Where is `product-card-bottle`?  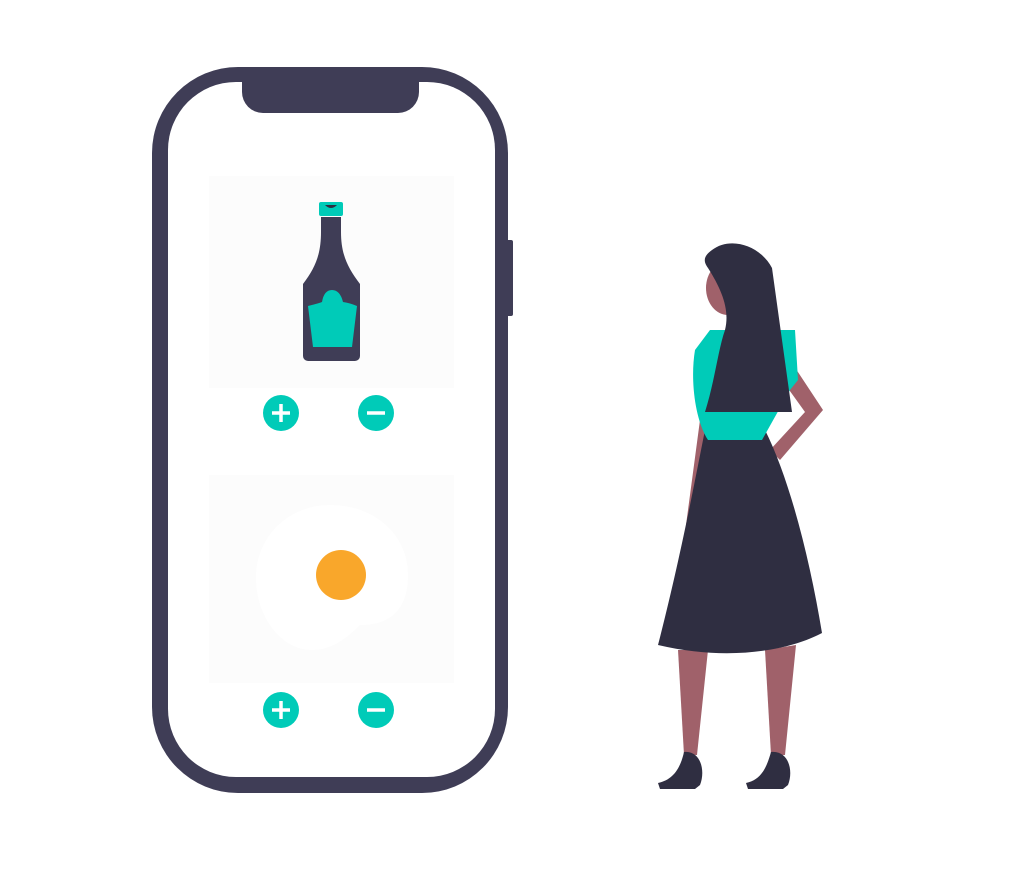
product-card-bottle is located at coordinates (331, 282).